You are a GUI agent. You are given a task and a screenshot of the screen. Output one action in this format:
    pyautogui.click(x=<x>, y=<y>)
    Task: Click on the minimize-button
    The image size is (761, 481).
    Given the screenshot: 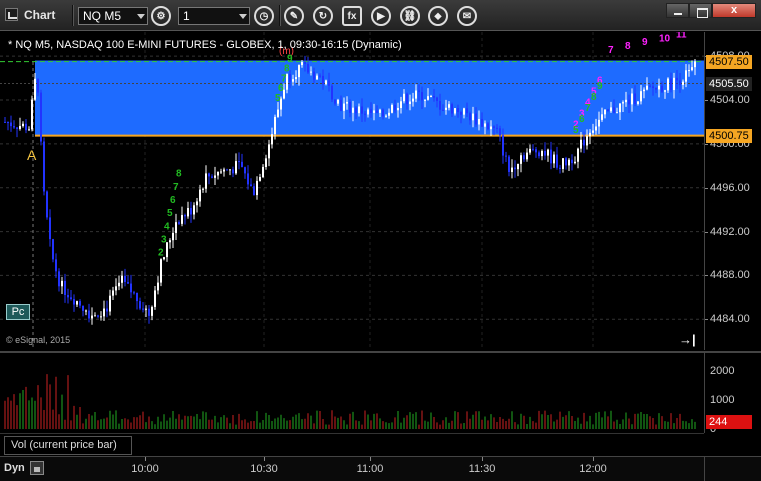 What is the action you would take?
    pyautogui.click(x=677, y=10)
    